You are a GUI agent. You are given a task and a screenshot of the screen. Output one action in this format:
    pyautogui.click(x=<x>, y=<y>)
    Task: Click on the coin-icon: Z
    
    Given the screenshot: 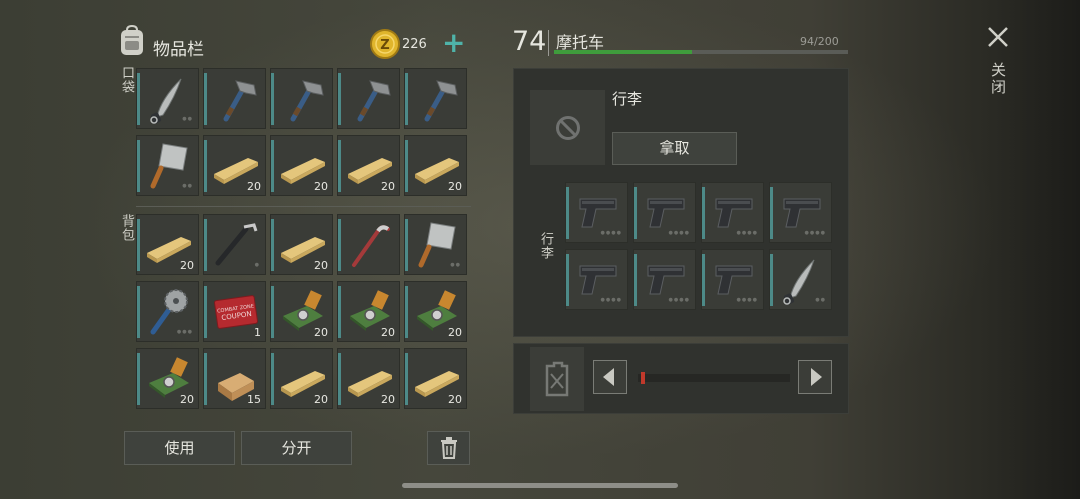 What is the action you would take?
    pyautogui.click(x=385, y=44)
    